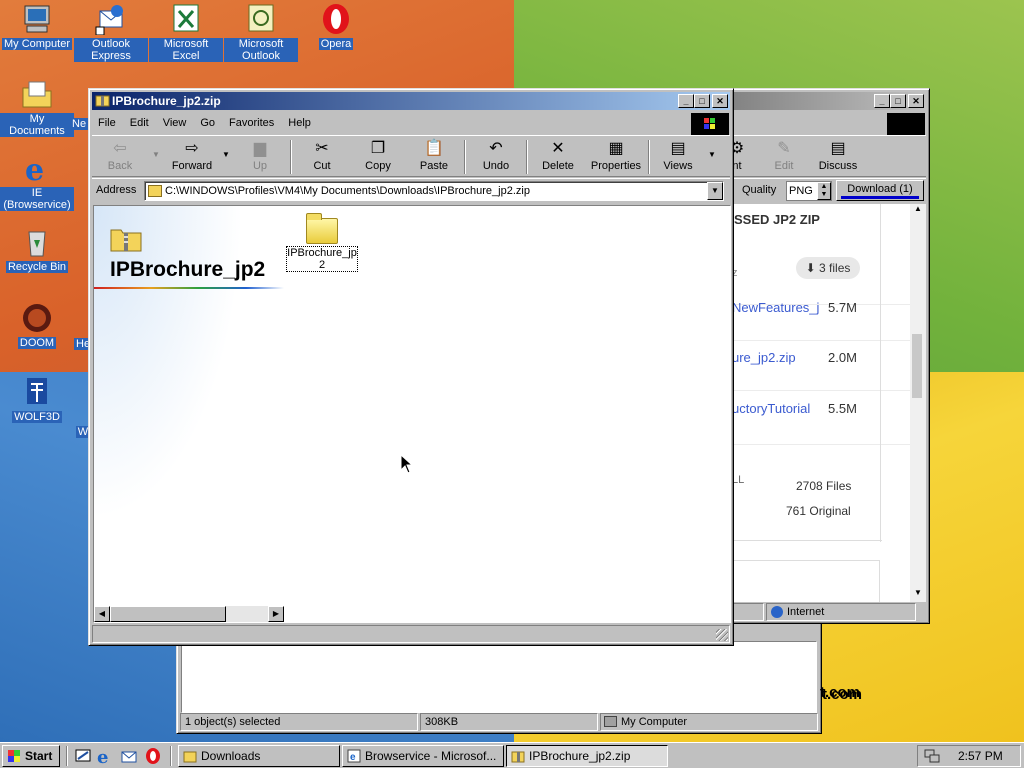  I want to click on computer-icon, so click(610, 721).